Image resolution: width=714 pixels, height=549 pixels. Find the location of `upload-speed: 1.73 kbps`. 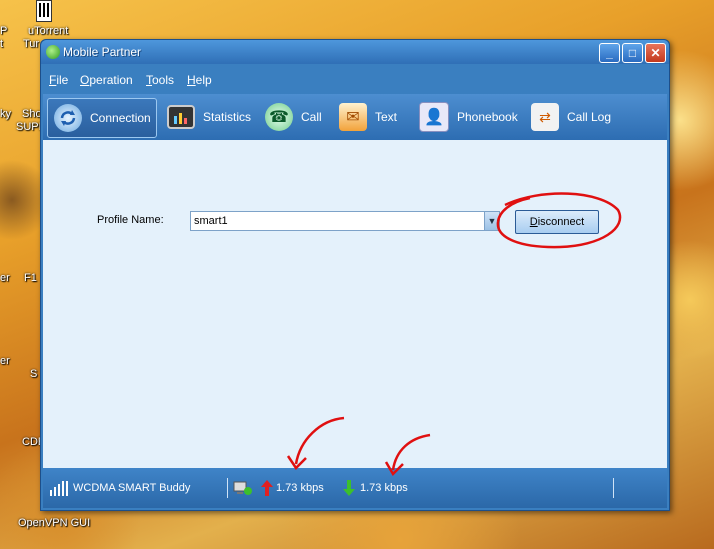

upload-speed: 1.73 kbps is located at coordinates (300, 488).